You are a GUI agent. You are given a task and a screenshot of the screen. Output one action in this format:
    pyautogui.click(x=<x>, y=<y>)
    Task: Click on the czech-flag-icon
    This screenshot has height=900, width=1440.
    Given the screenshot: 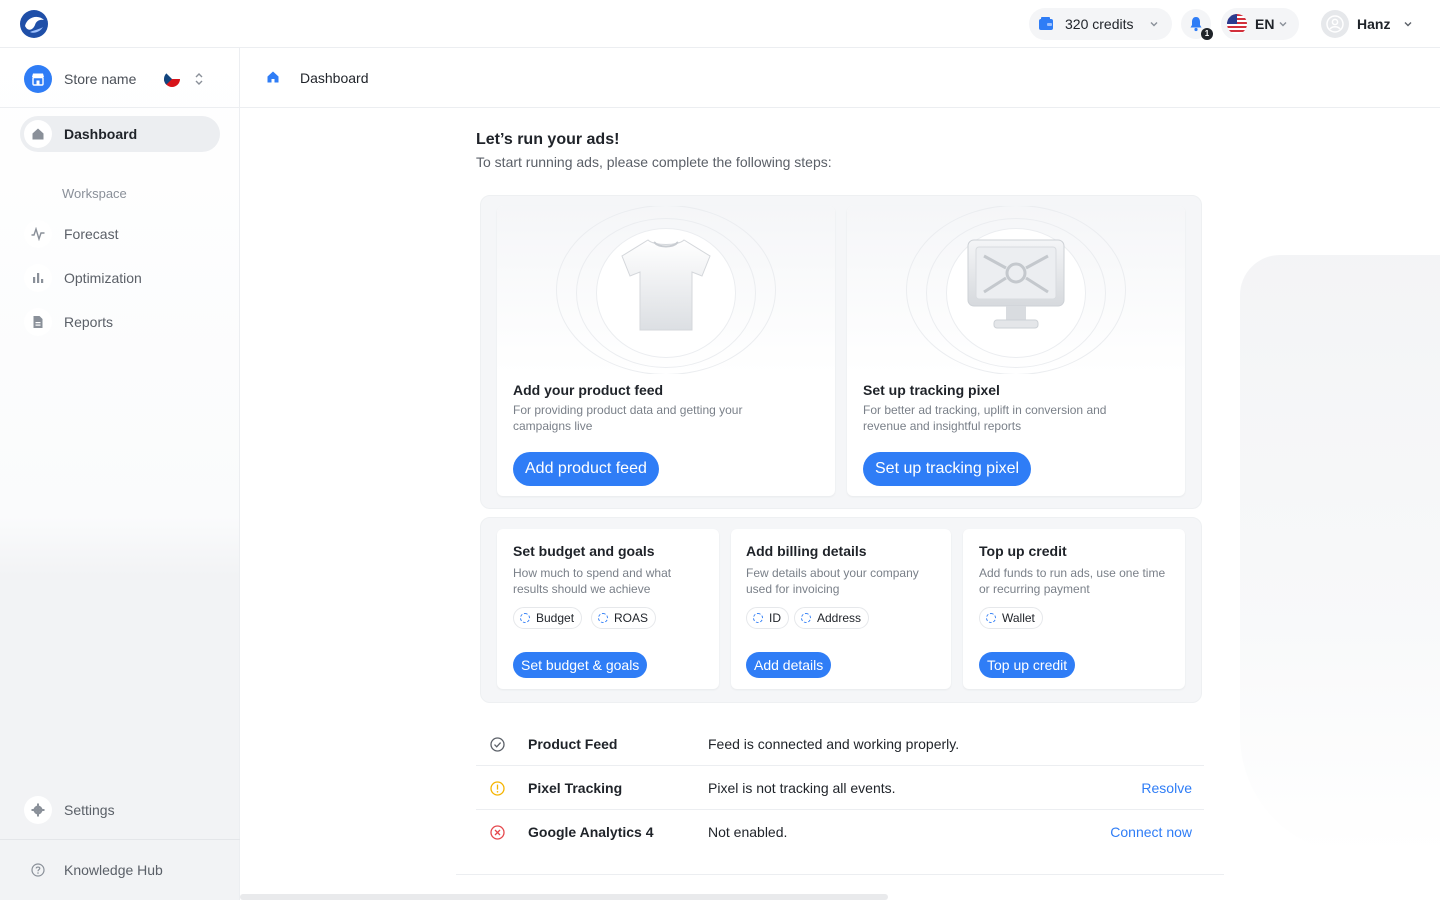 What is the action you would take?
    pyautogui.click(x=172, y=79)
    